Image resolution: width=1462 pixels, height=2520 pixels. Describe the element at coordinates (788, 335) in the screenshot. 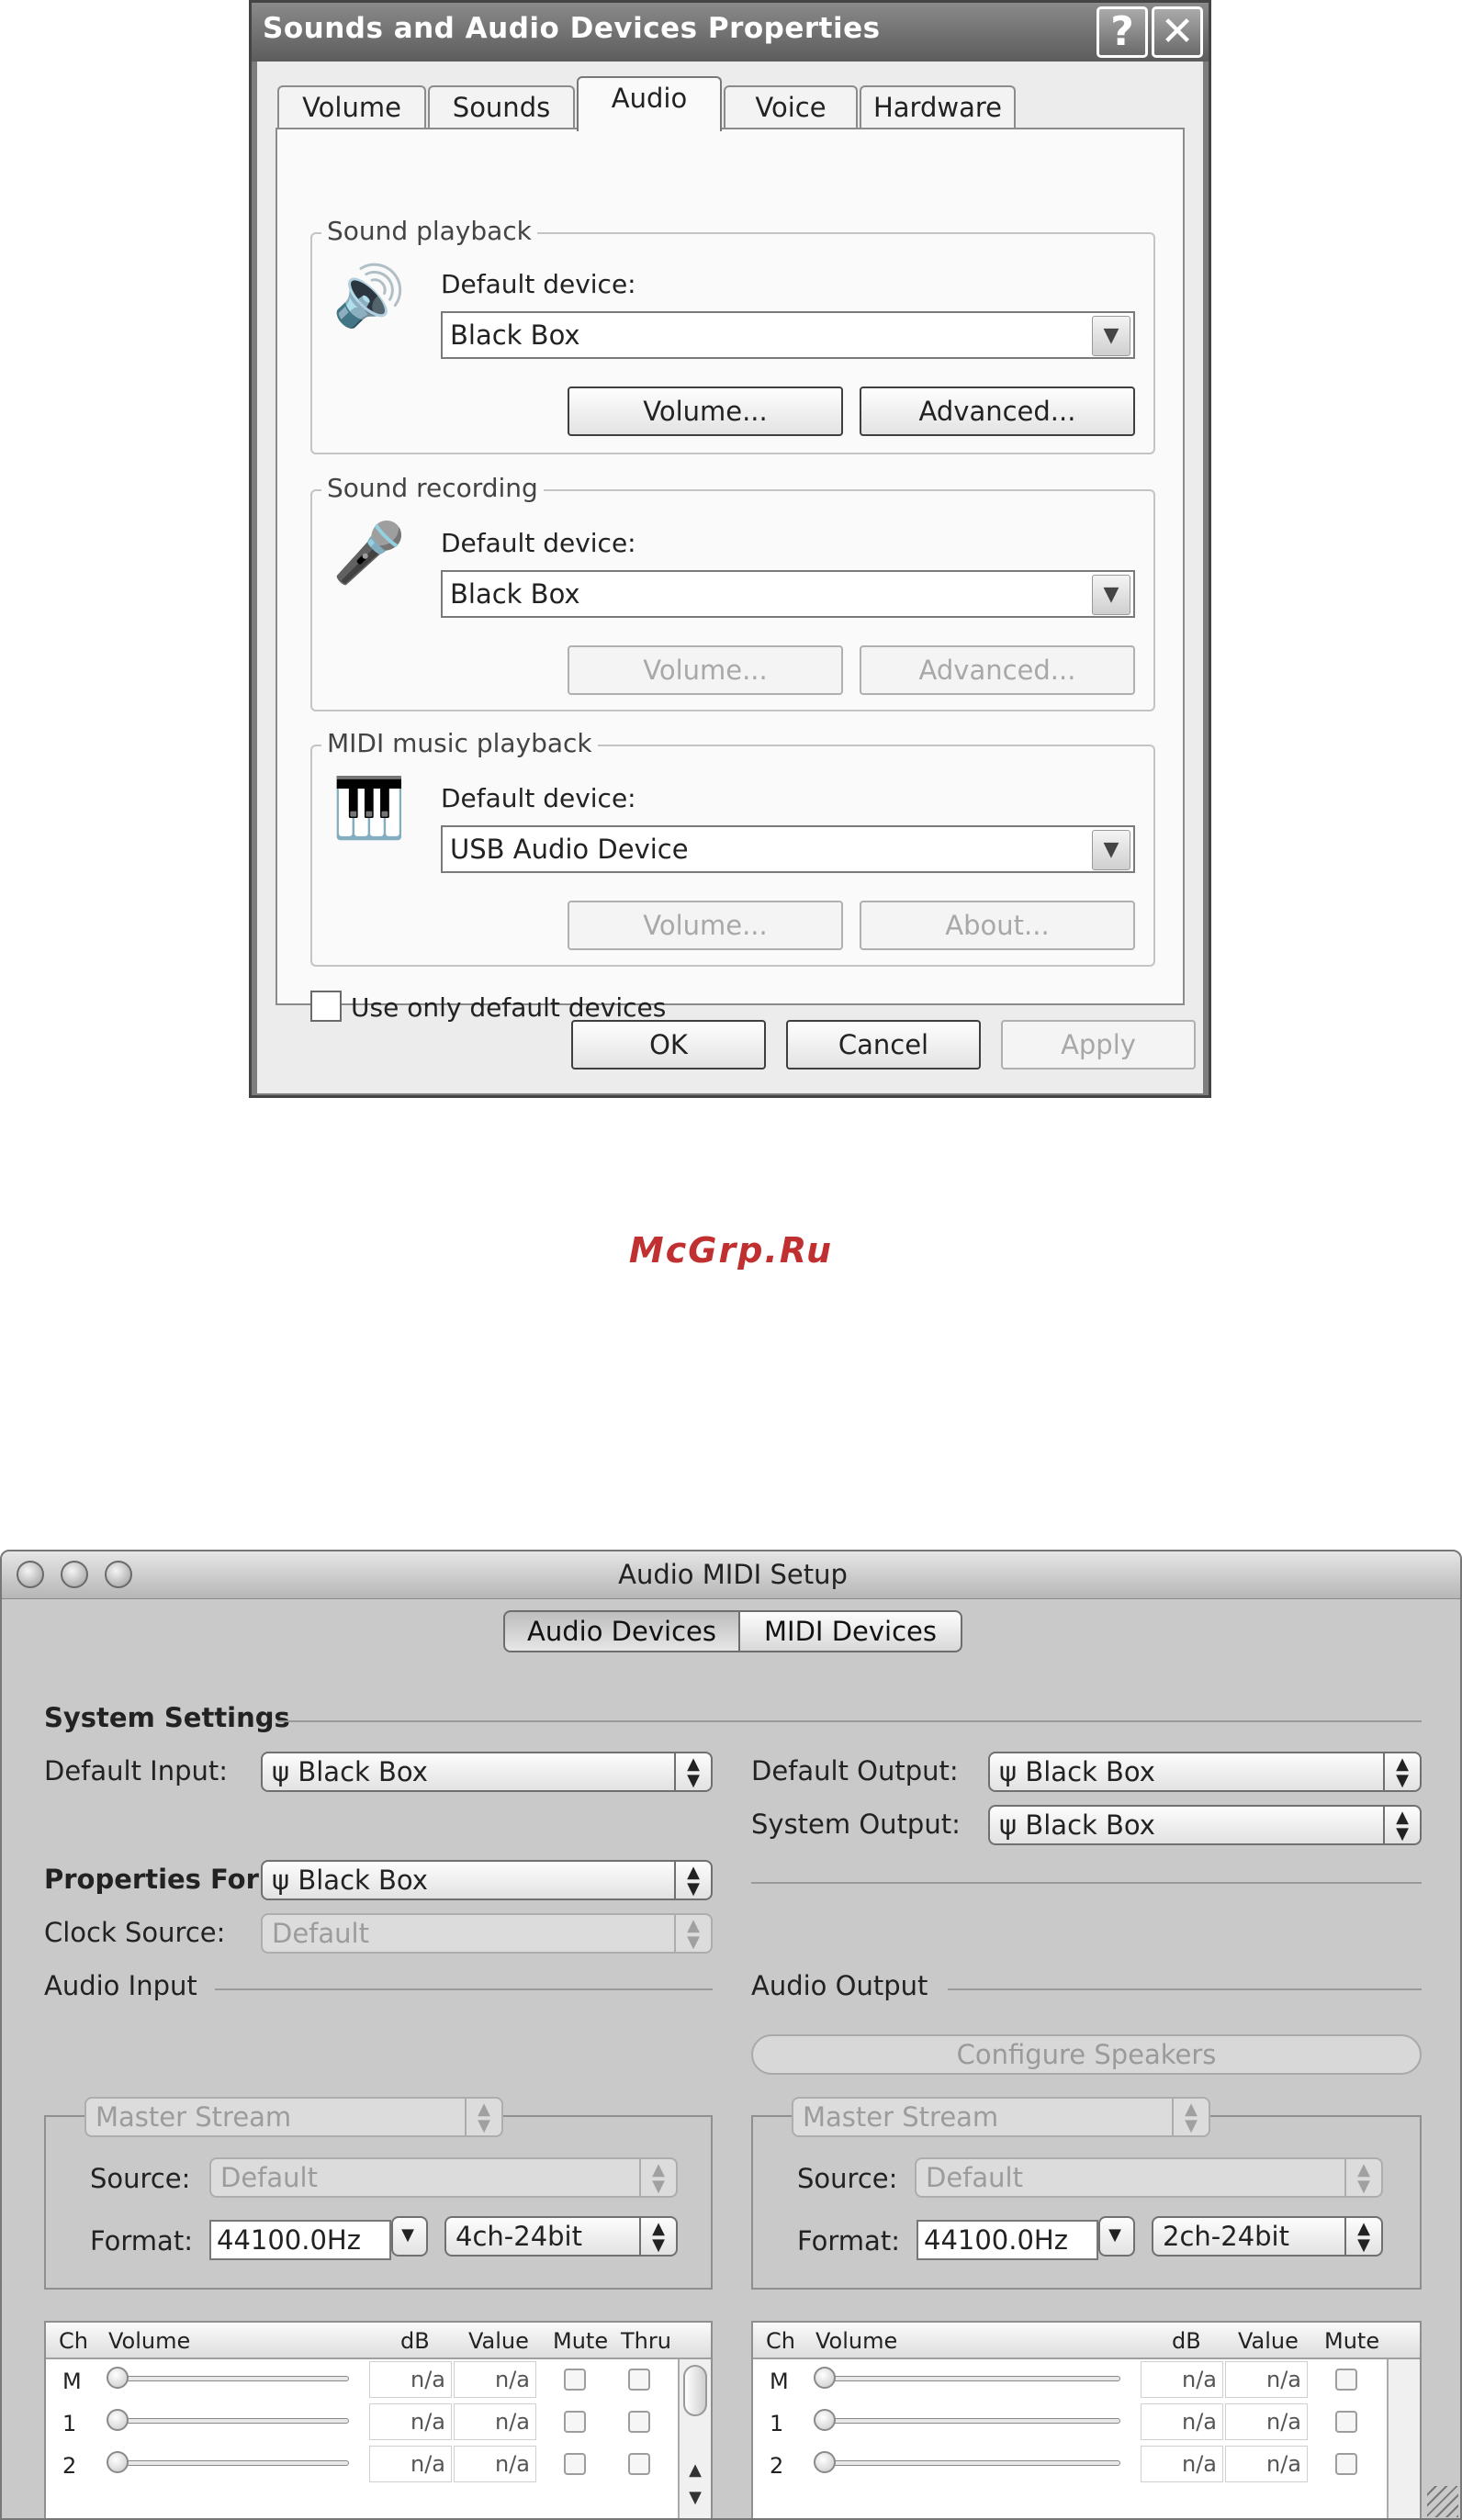

I see `playback-device-select: Black Box ▼` at that location.